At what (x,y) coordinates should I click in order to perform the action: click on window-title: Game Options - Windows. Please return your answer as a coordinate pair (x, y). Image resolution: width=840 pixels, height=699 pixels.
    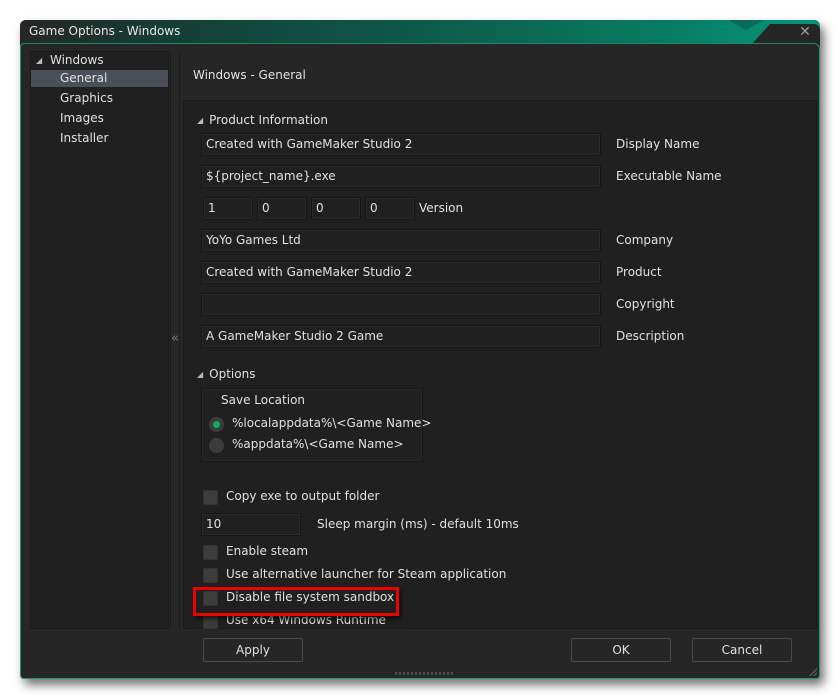
    Looking at the image, I should click on (105, 31).